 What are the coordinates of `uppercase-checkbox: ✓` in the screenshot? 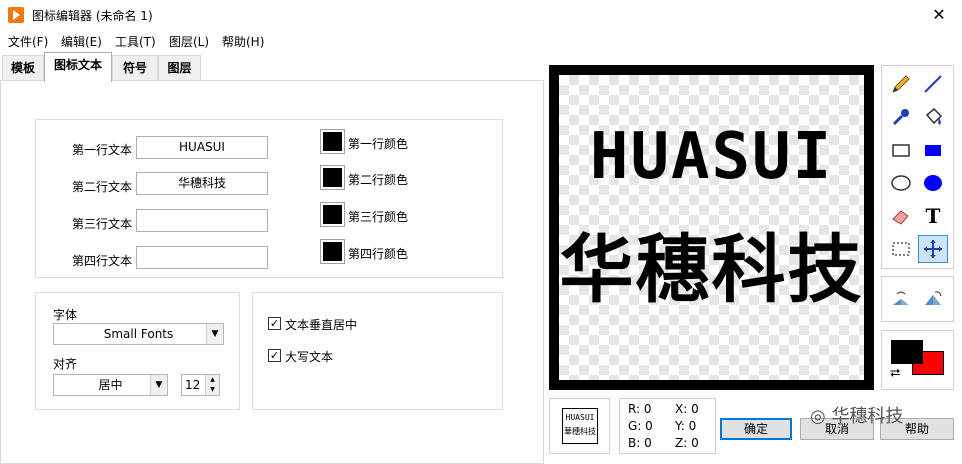 It's located at (274, 355).